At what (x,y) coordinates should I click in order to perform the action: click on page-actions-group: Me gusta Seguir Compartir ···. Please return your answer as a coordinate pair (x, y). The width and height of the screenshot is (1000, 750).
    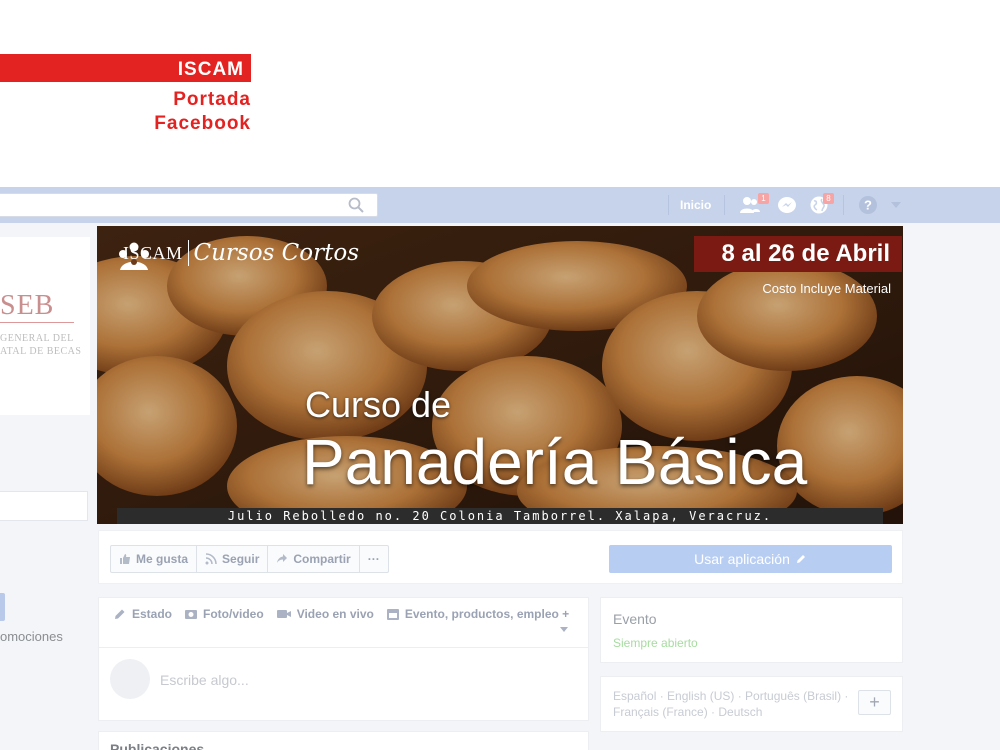
    Looking at the image, I should click on (249, 559).